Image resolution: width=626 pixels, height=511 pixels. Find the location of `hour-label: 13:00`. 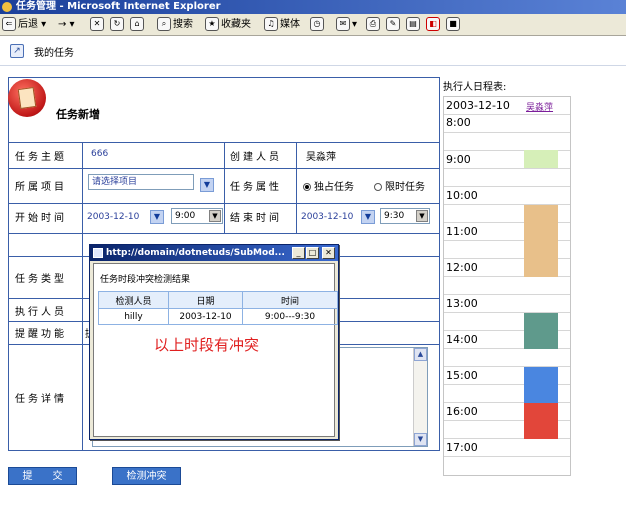

hour-label: 13:00 is located at coordinates (462, 303).